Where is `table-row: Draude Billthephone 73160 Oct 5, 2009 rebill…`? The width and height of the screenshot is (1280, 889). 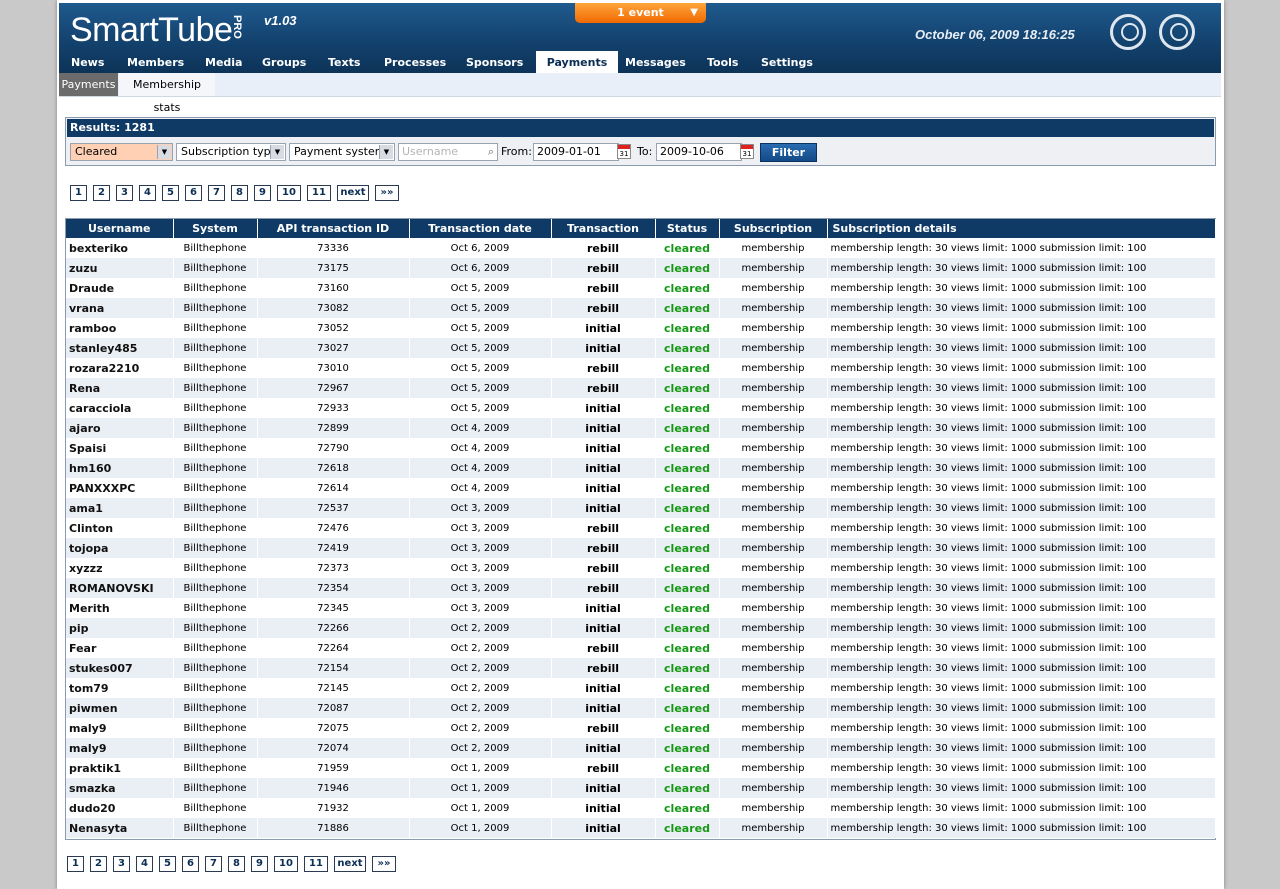 table-row: Draude Billthephone 73160 Oct 5, 2009 rebill… is located at coordinates (641, 288).